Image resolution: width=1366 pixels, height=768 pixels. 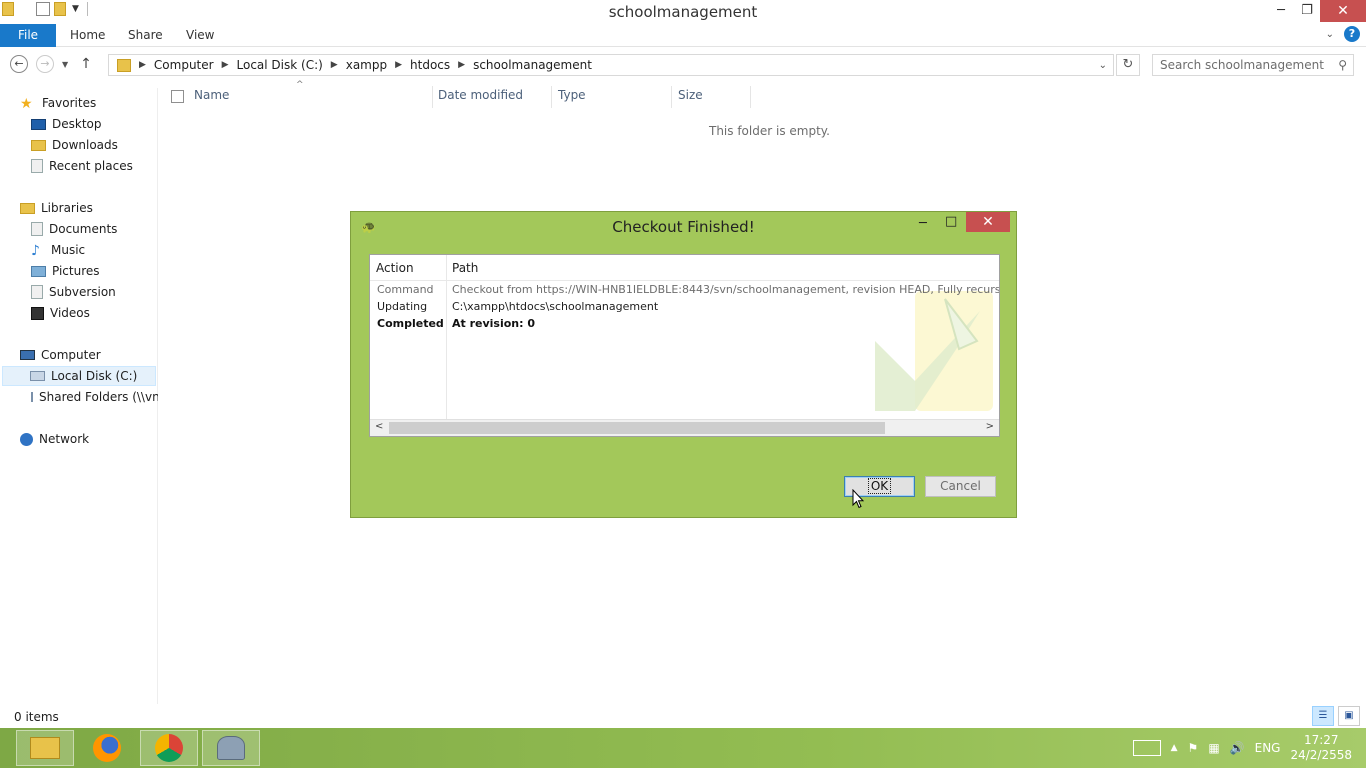 What do you see at coordinates (28, 35) in the screenshot?
I see `file-tab: File` at bounding box center [28, 35].